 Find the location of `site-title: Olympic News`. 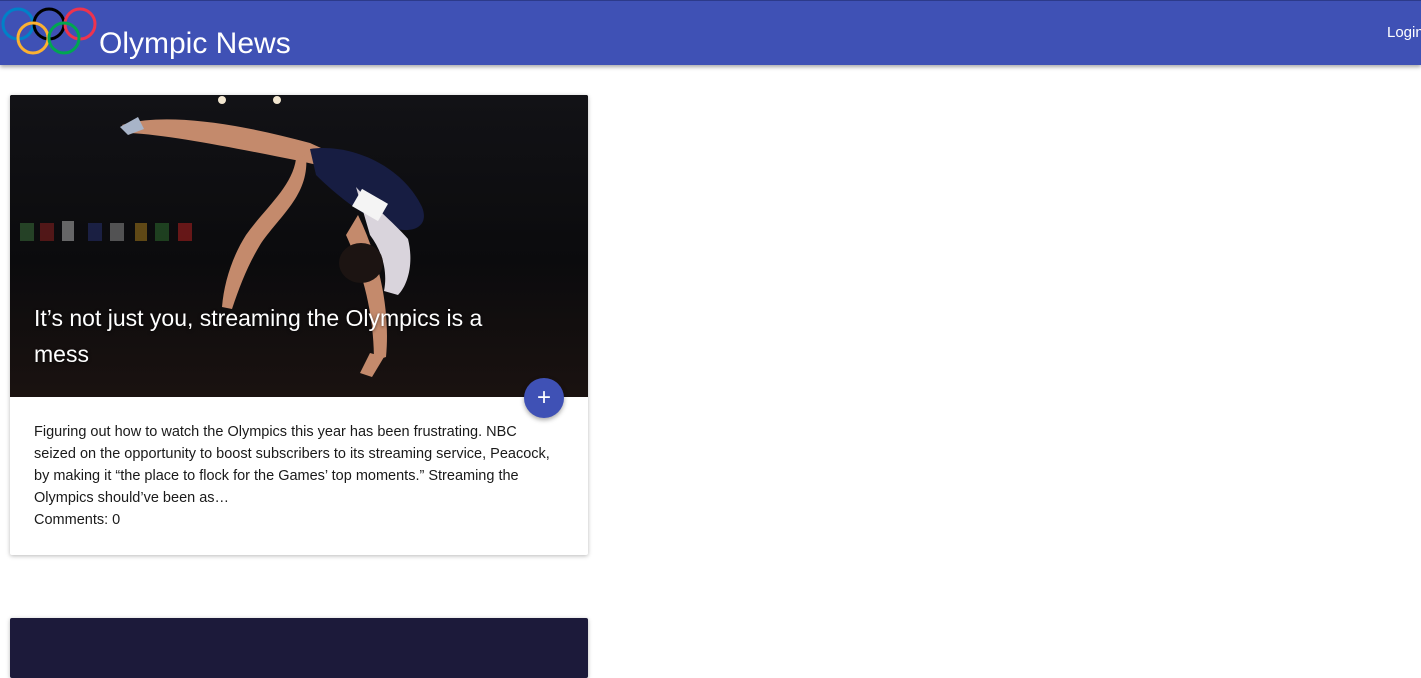

site-title: Olympic News is located at coordinates (195, 44).